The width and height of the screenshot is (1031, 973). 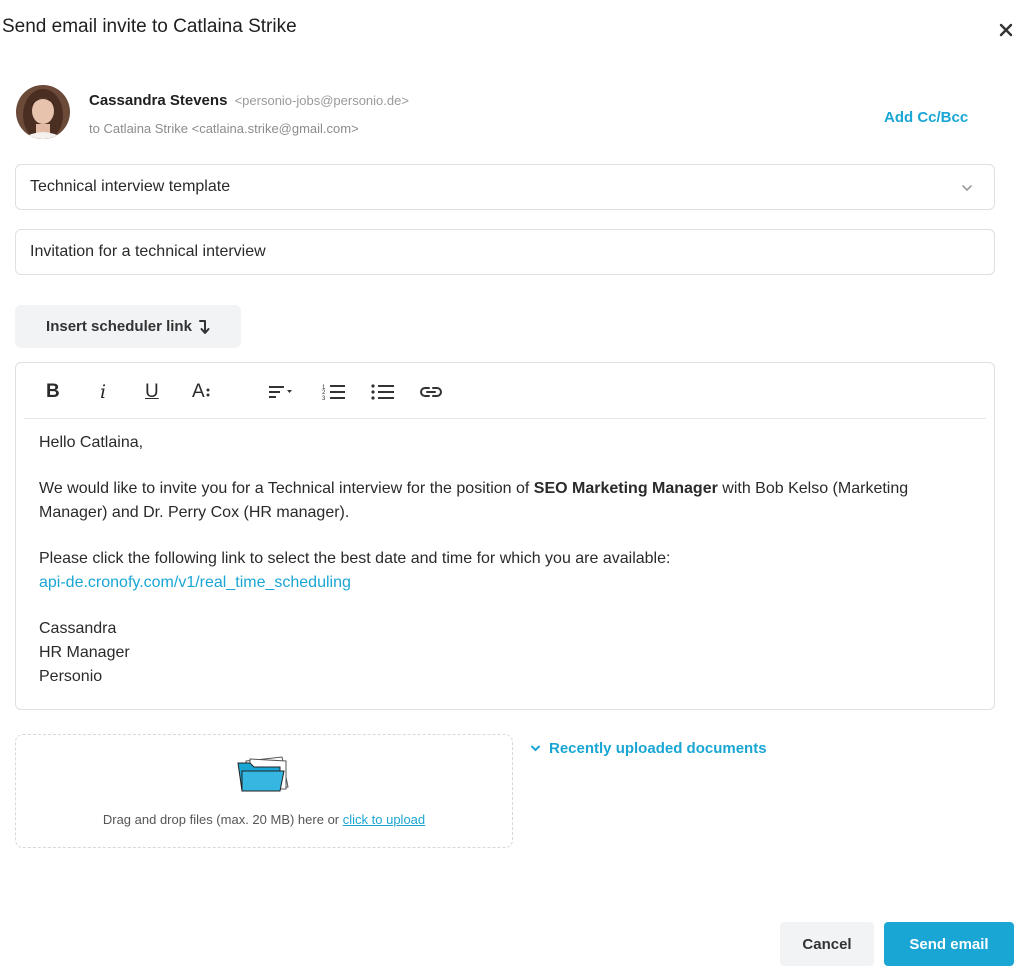 I want to click on click-to-upload-link: click to upload, so click(x=384, y=819).